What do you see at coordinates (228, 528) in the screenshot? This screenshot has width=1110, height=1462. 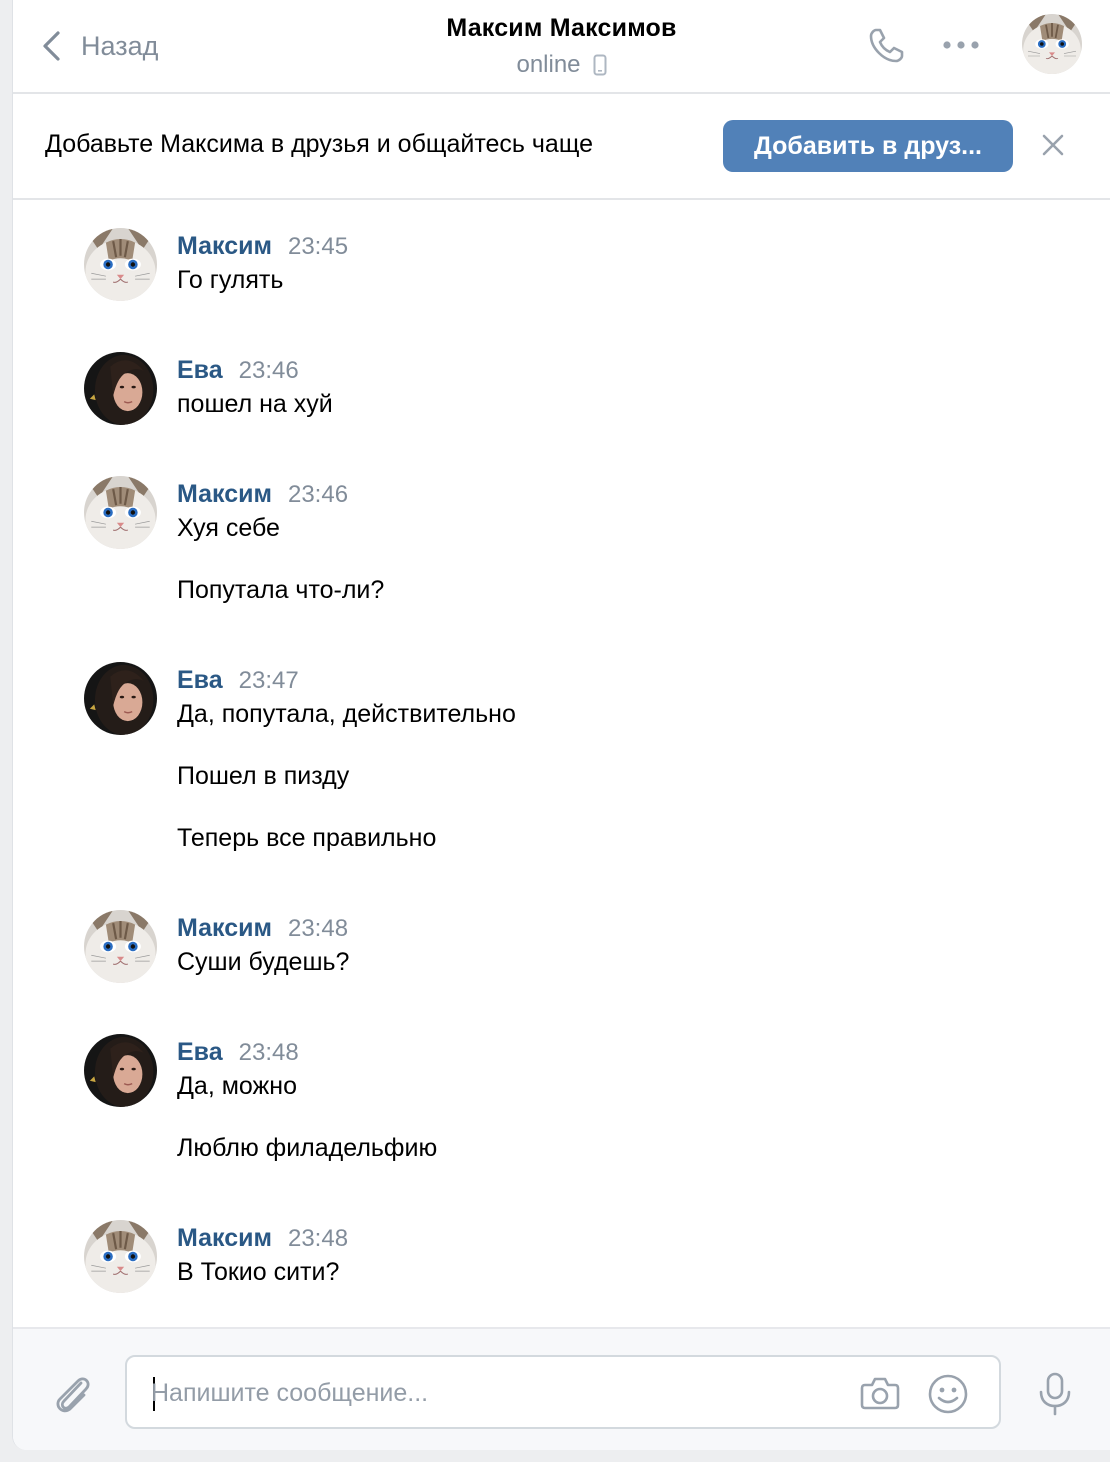 I see `message-text: Хуя себе` at bounding box center [228, 528].